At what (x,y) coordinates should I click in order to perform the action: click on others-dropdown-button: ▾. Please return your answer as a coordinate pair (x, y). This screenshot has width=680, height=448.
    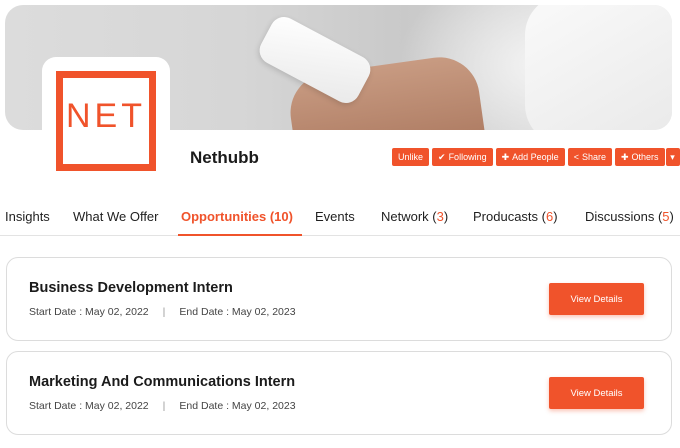
    Looking at the image, I should click on (672, 157).